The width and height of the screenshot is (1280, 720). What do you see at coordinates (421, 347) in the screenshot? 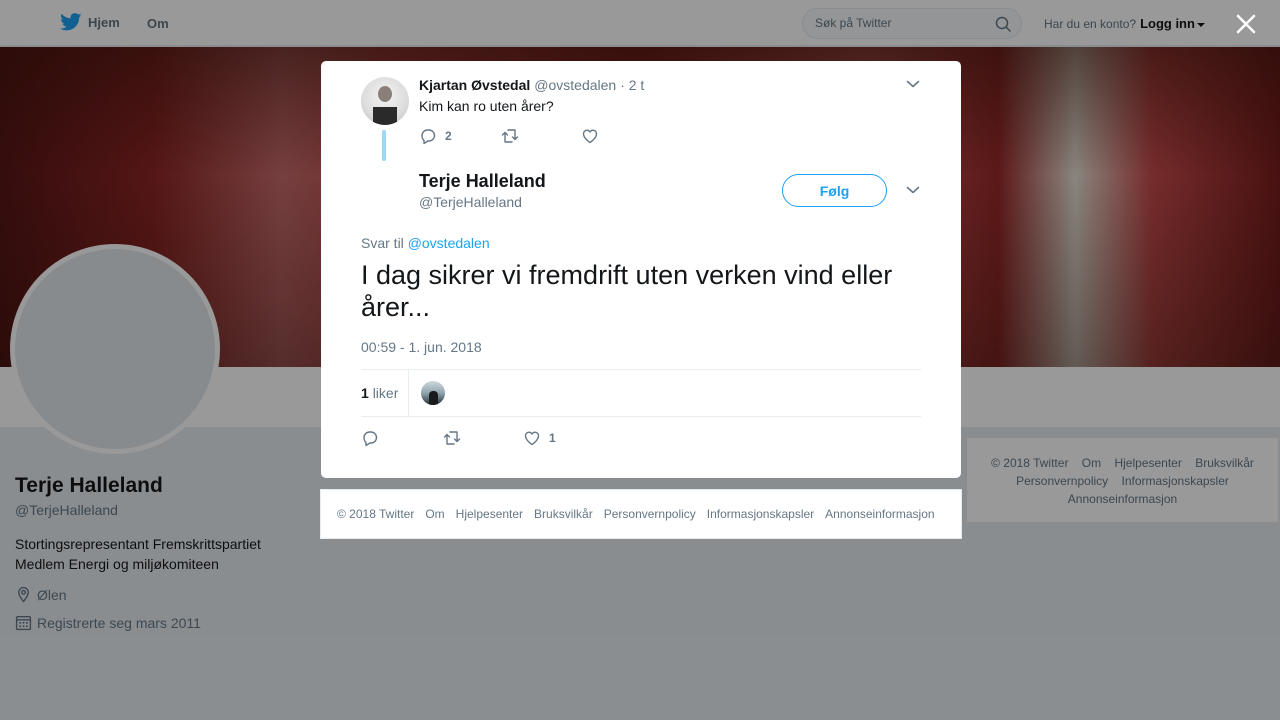
I see `tweet-timestamp: 00:59 - 1. jun. 2018` at bounding box center [421, 347].